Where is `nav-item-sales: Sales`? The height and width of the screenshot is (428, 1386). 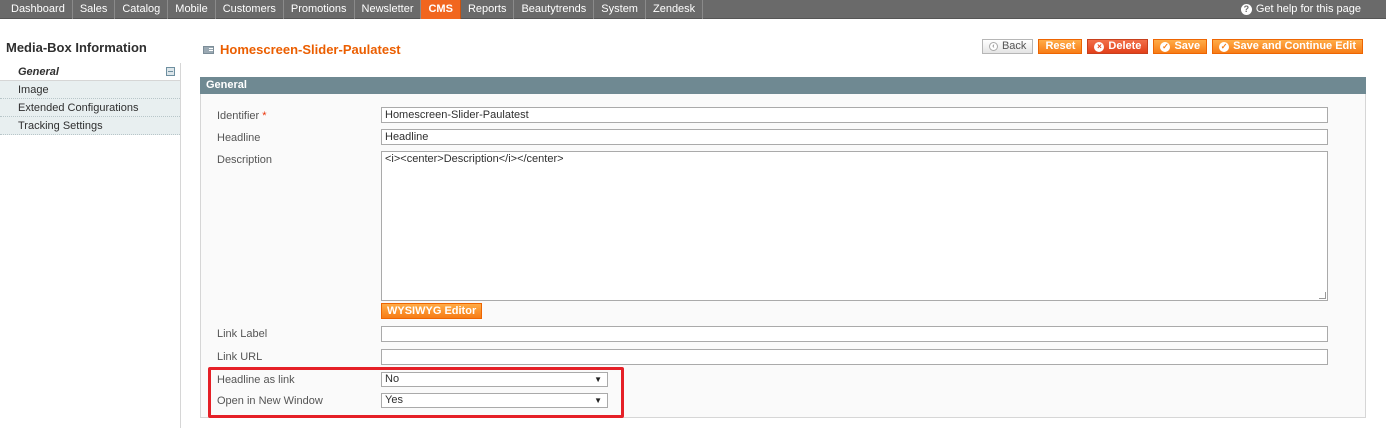 nav-item-sales: Sales is located at coordinates (94, 9).